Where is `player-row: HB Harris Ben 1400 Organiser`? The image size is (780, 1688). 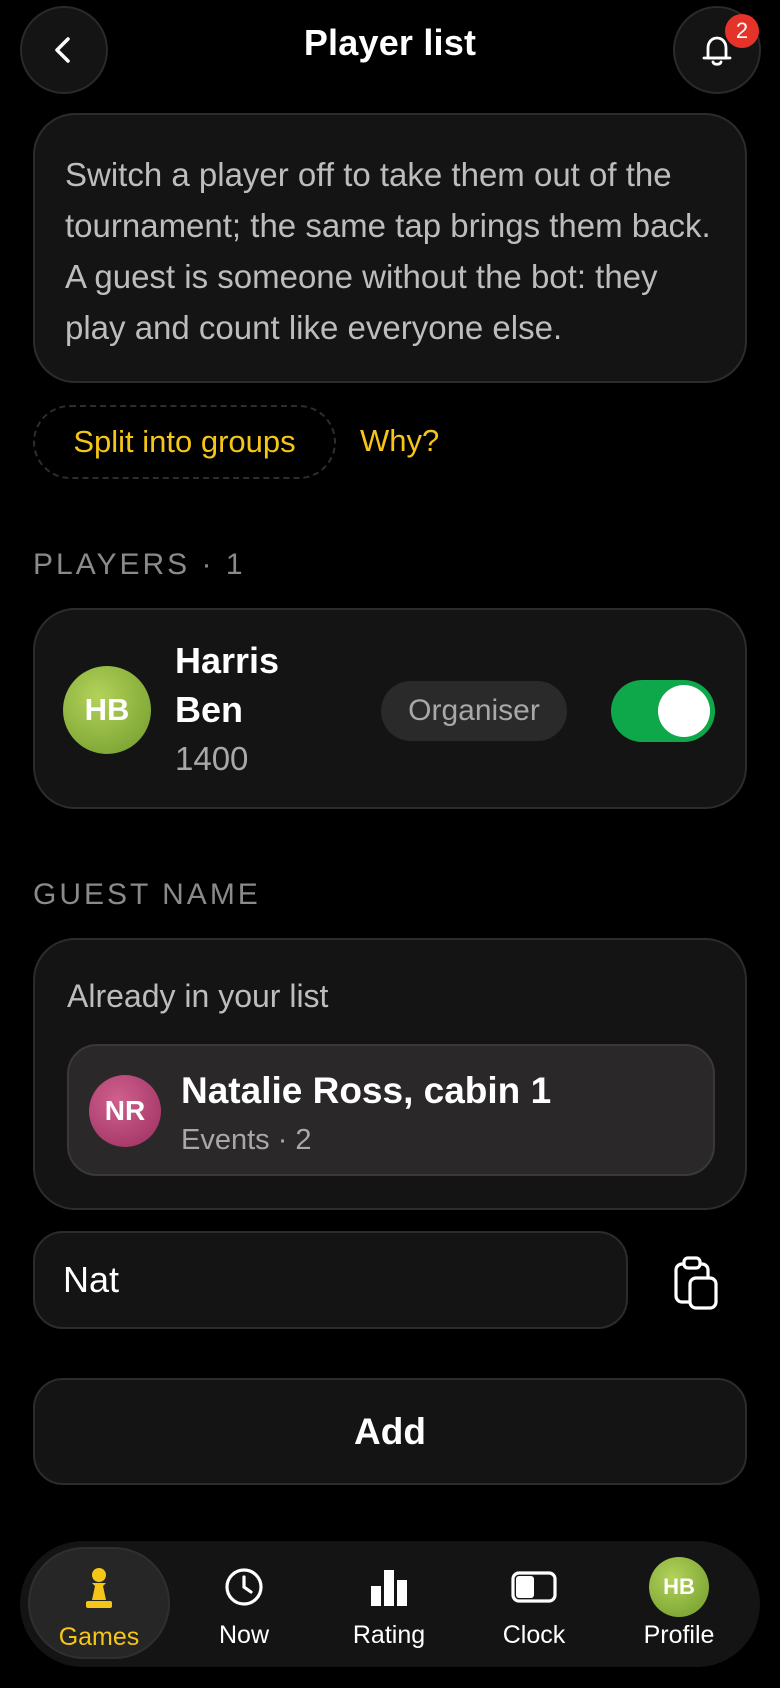
player-row: HB Harris Ben 1400 Organiser is located at coordinates (390, 708).